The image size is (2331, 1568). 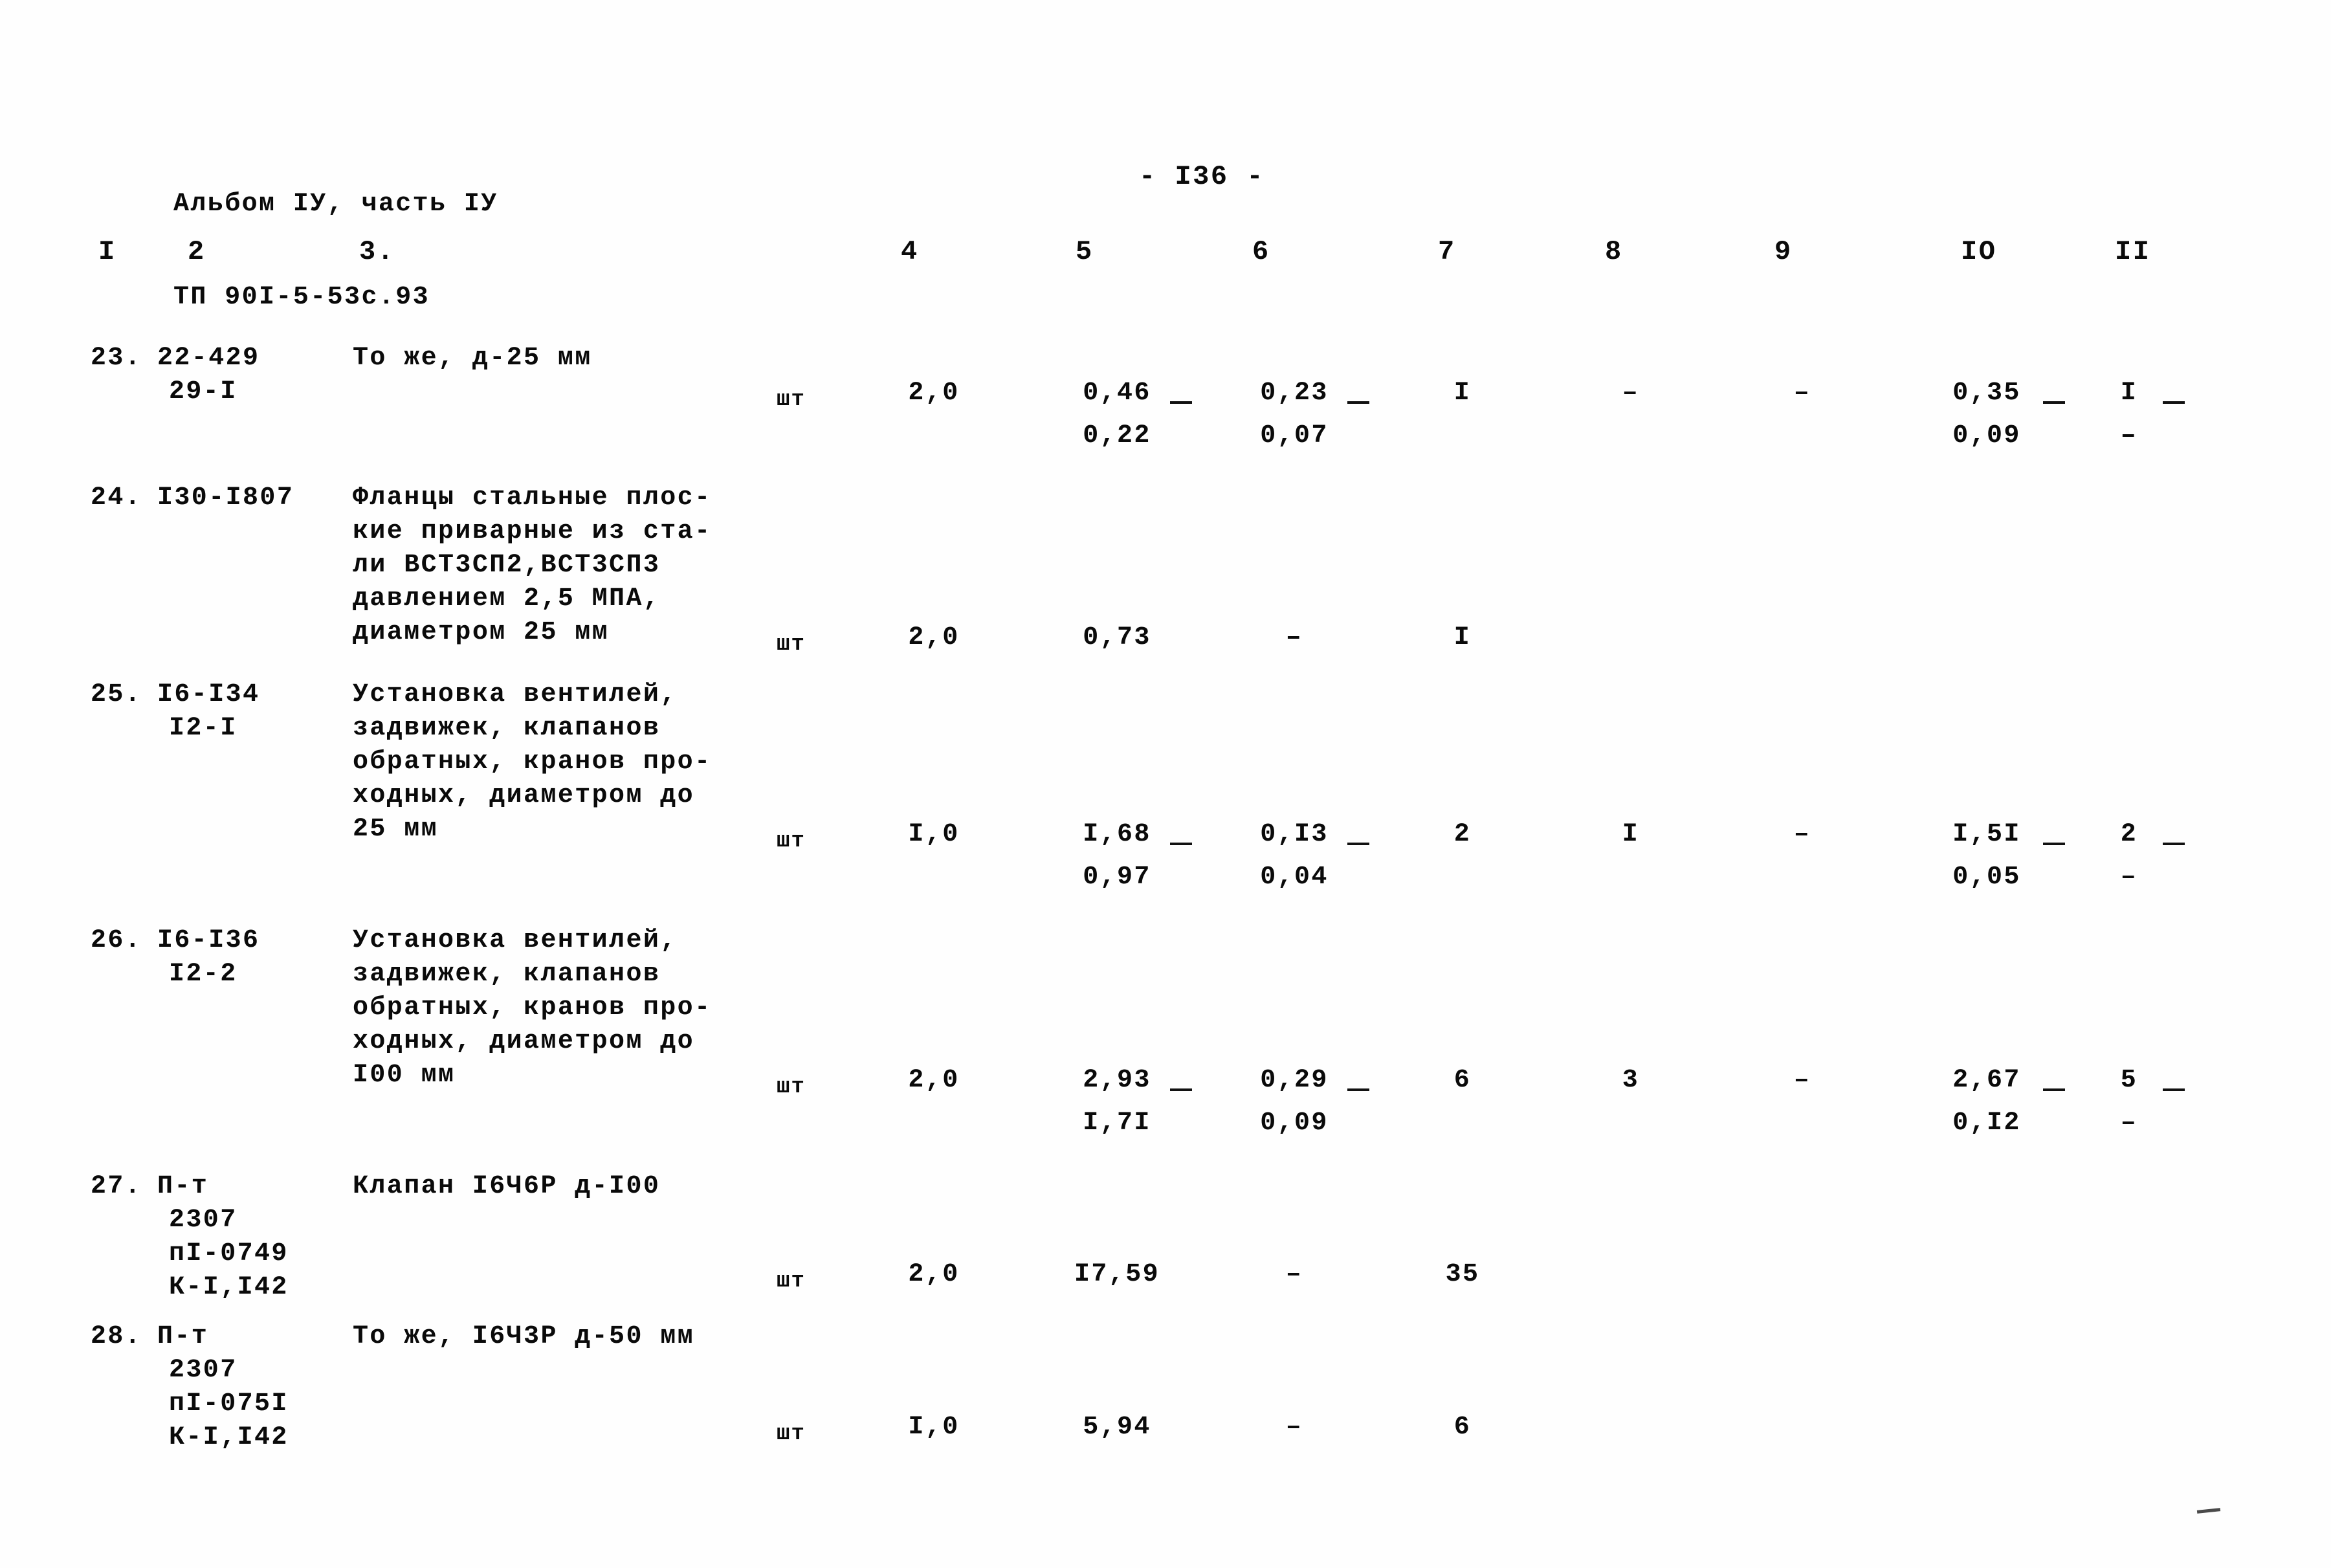 I want to click on row-number: 27., so click(x=116, y=1186).